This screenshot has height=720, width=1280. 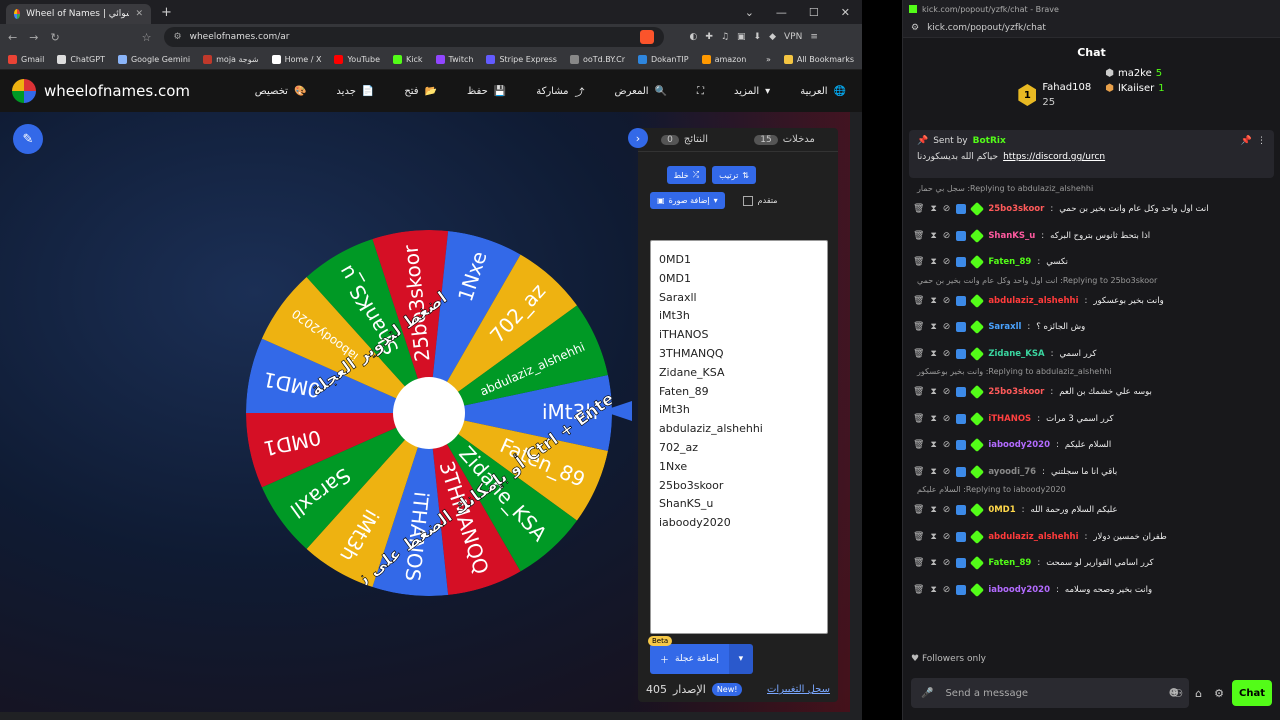 What do you see at coordinates (687, 200) in the screenshot?
I see `add-image-button: ▣ إضافة صورة ▾` at bounding box center [687, 200].